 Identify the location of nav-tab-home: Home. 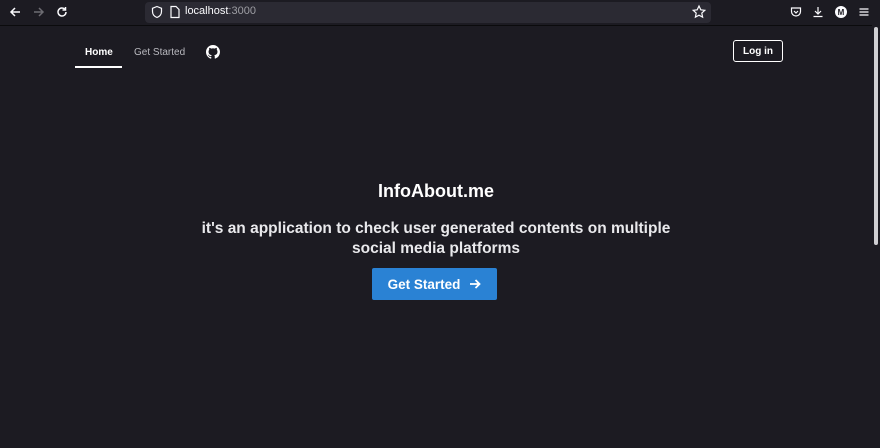
(99, 52).